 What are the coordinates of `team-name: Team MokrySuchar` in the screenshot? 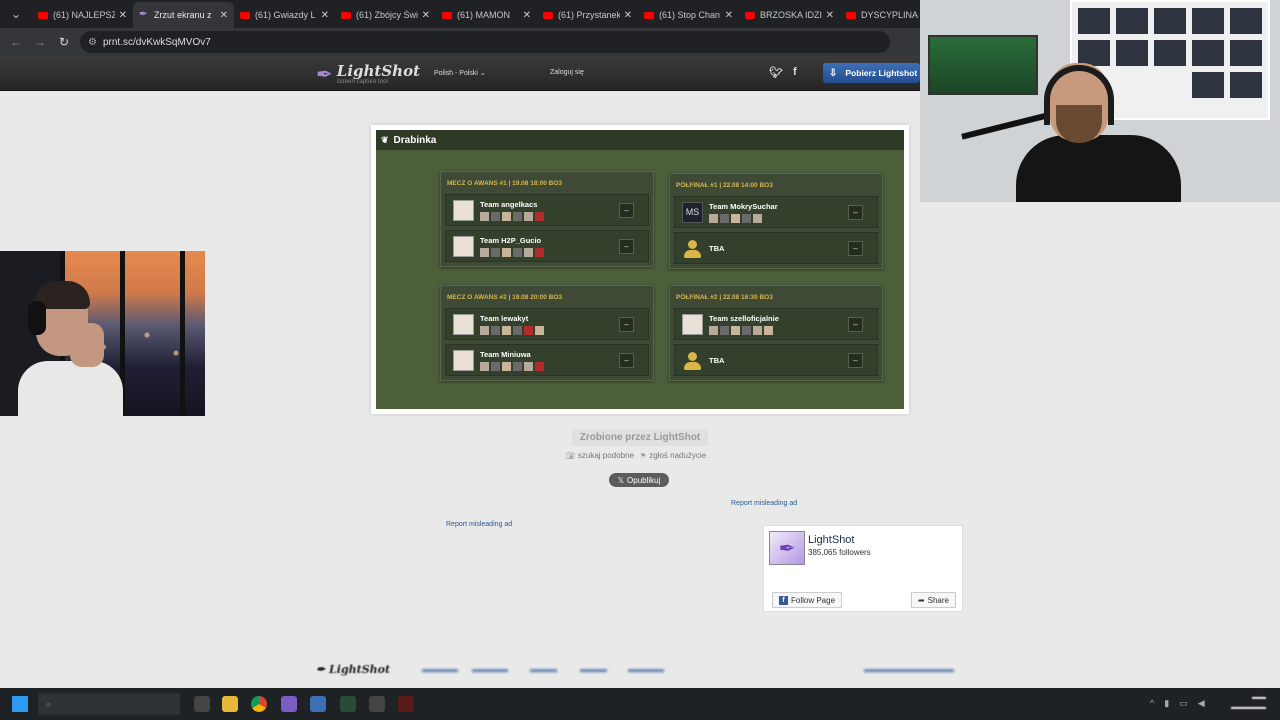 It's located at (743, 206).